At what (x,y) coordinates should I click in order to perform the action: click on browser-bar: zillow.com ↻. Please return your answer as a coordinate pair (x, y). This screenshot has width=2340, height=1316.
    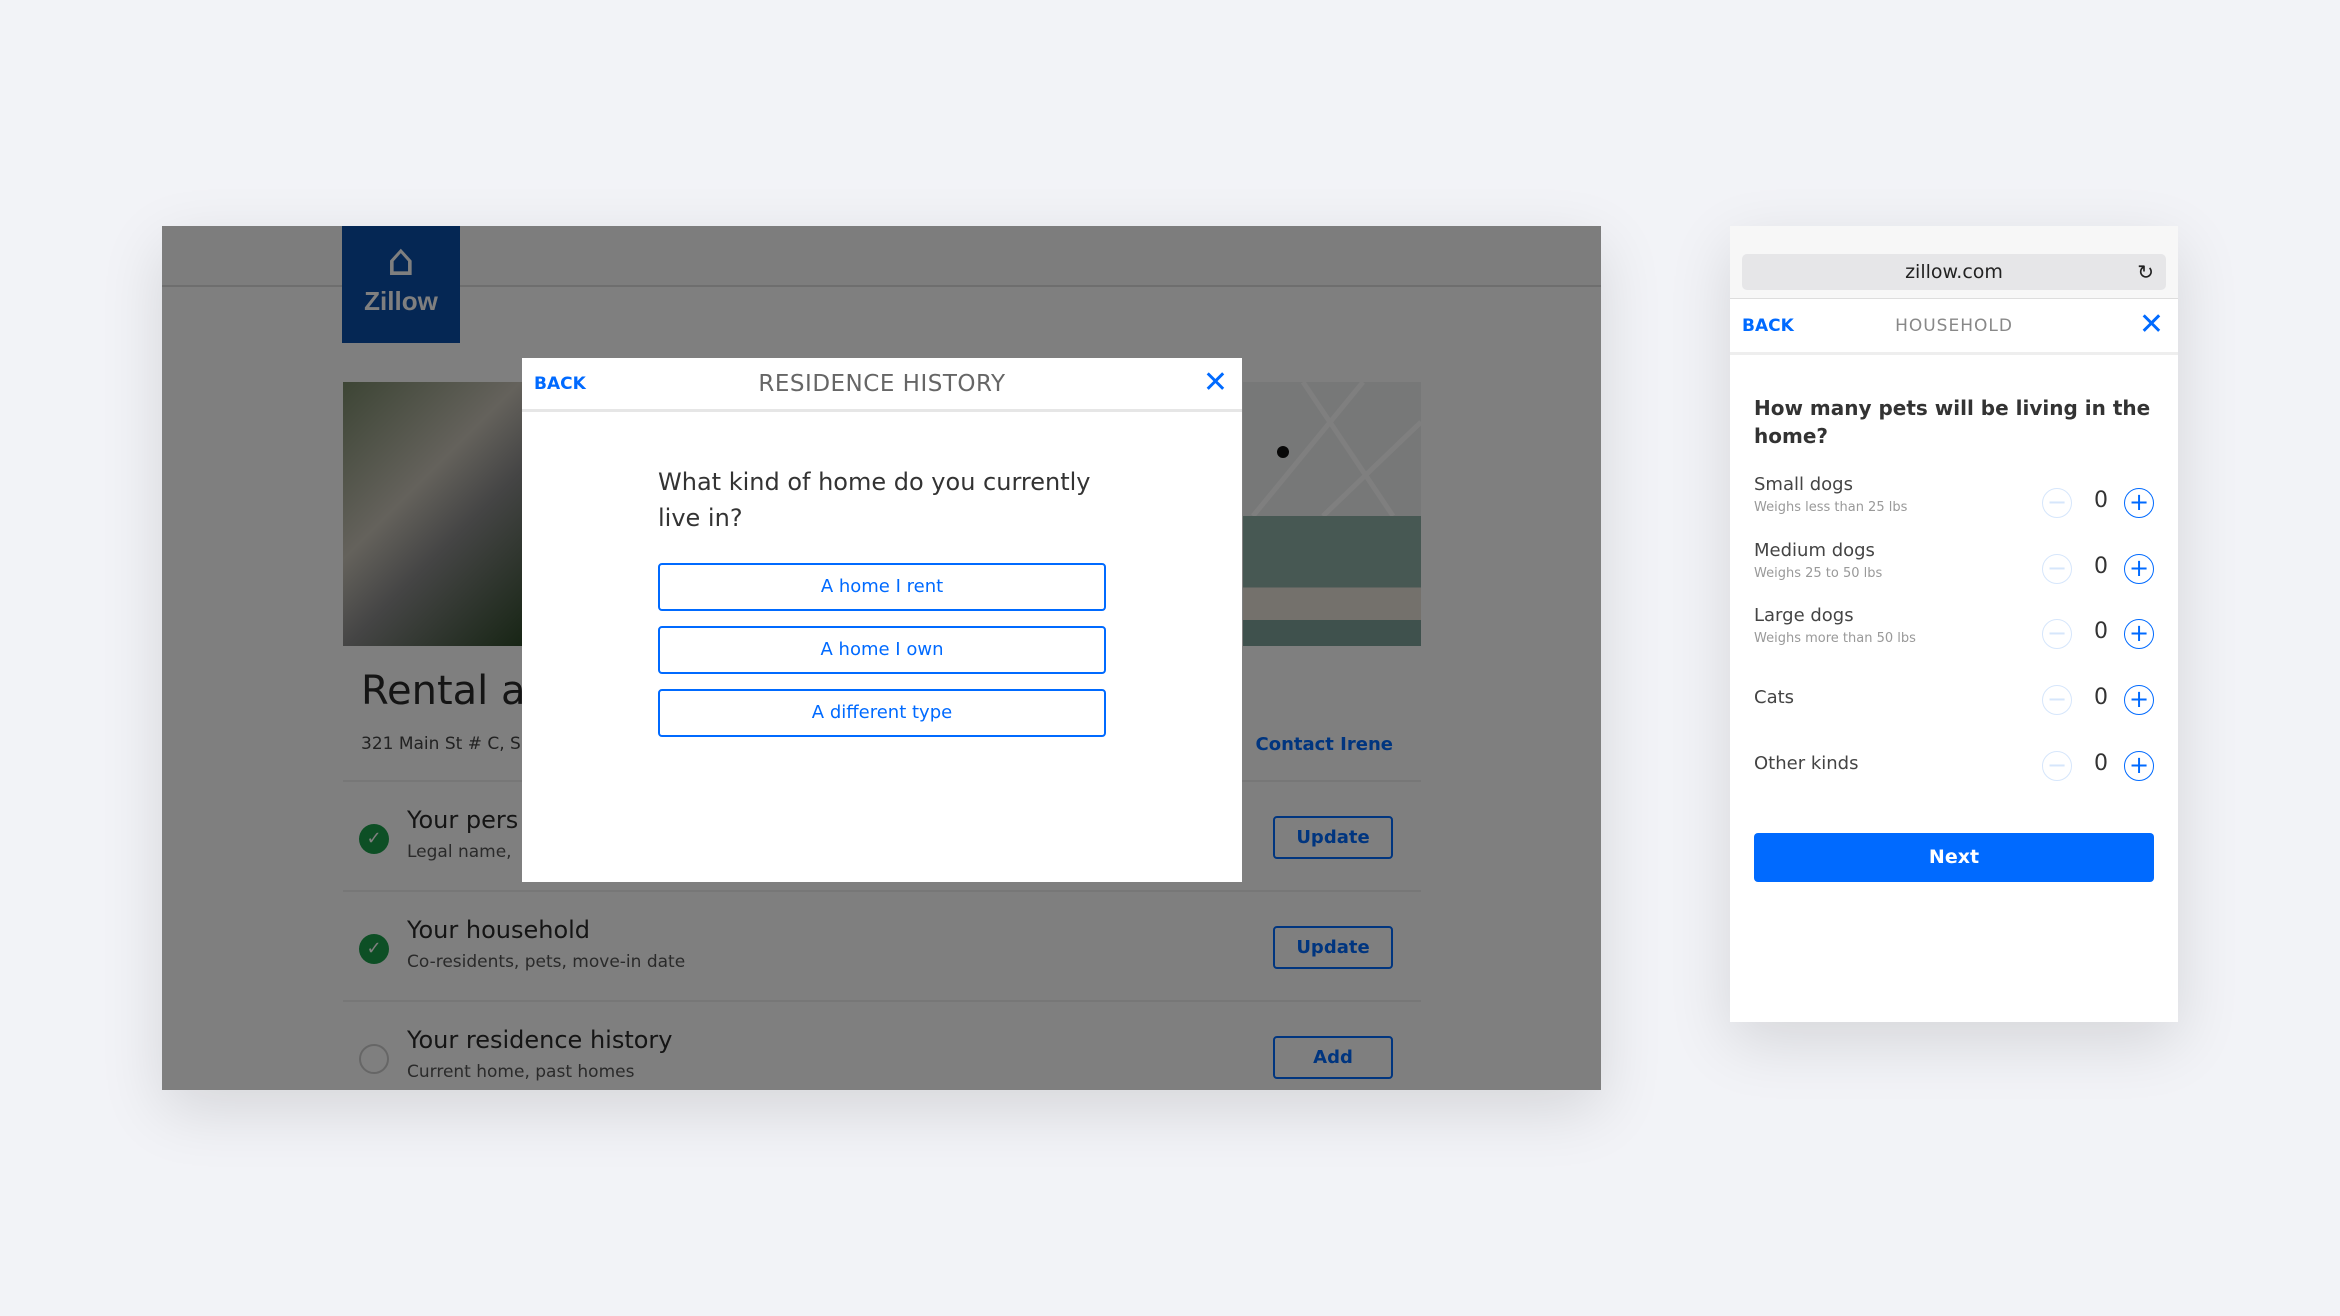
    Looking at the image, I should click on (1954, 262).